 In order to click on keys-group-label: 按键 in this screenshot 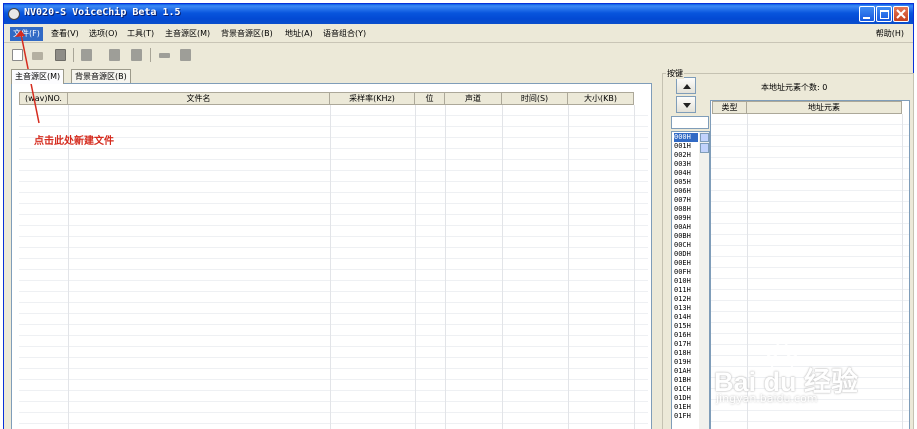, I will do `click(675, 73)`.